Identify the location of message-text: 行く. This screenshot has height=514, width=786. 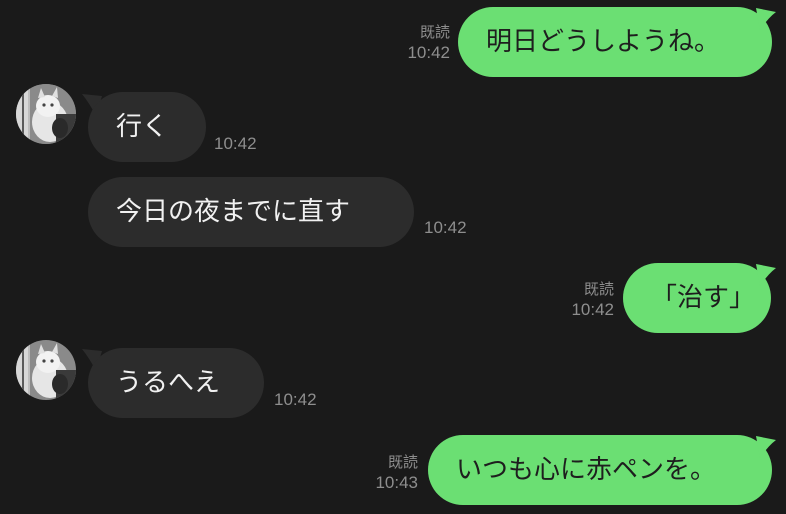
(142, 127).